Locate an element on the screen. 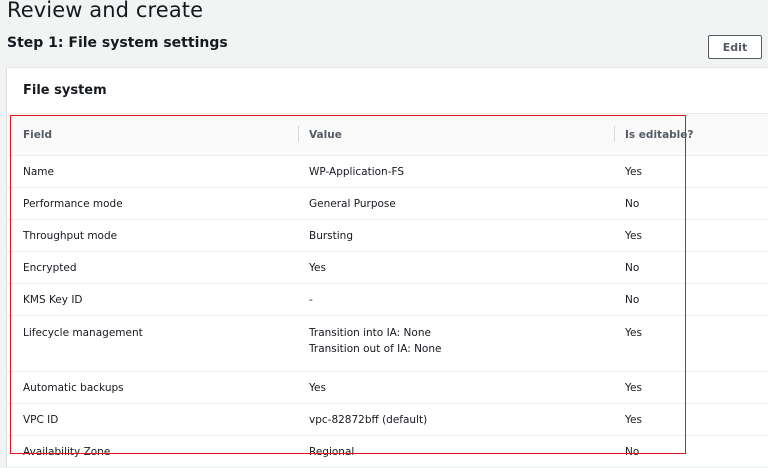  value-line: Bursting is located at coordinates (331, 235).